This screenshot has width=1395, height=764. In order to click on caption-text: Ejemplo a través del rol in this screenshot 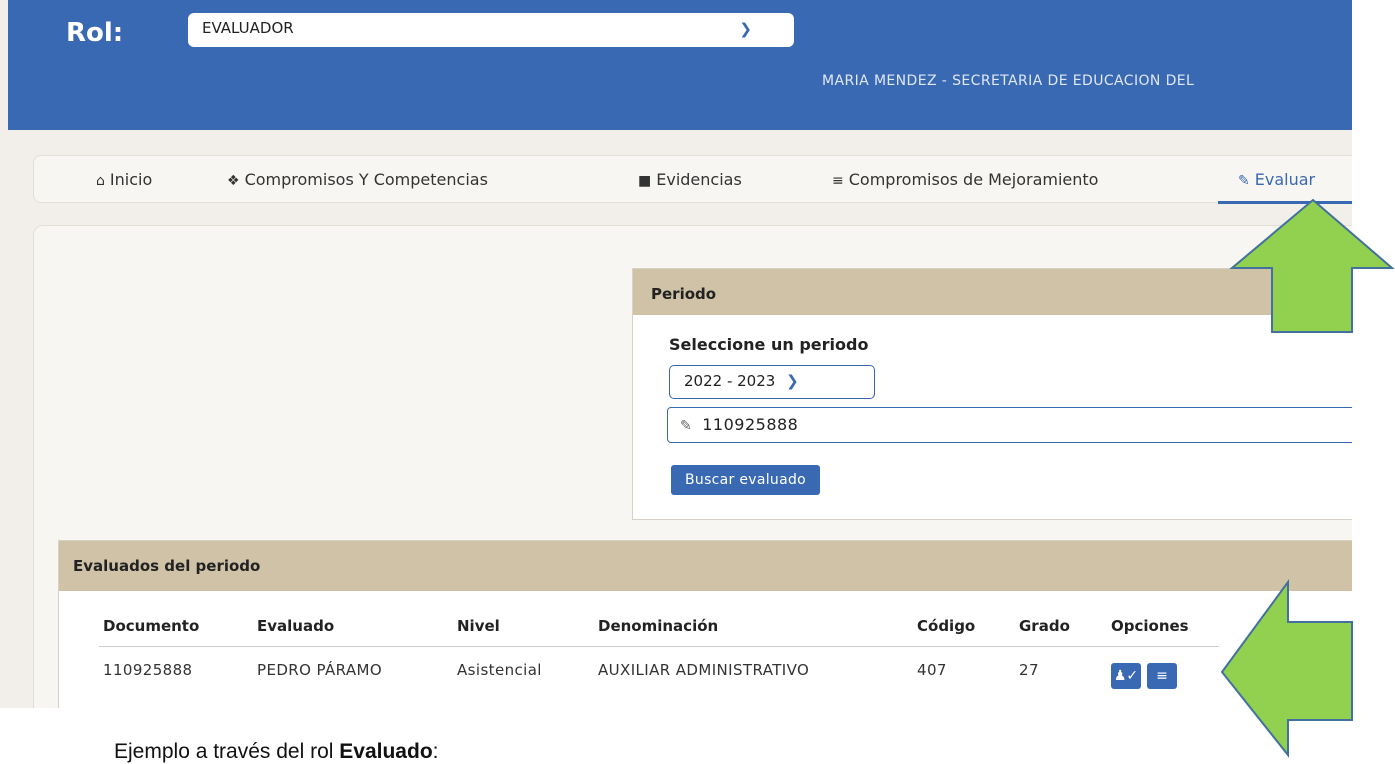, I will do `click(227, 751)`.